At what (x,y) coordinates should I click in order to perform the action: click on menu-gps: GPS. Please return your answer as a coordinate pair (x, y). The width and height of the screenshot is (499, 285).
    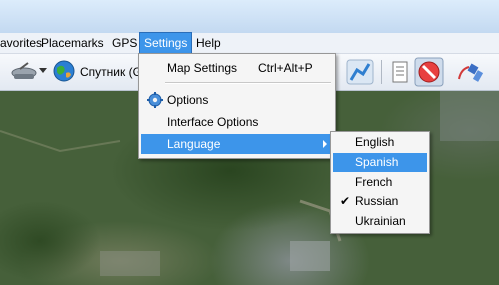
    Looking at the image, I should click on (124, 43).